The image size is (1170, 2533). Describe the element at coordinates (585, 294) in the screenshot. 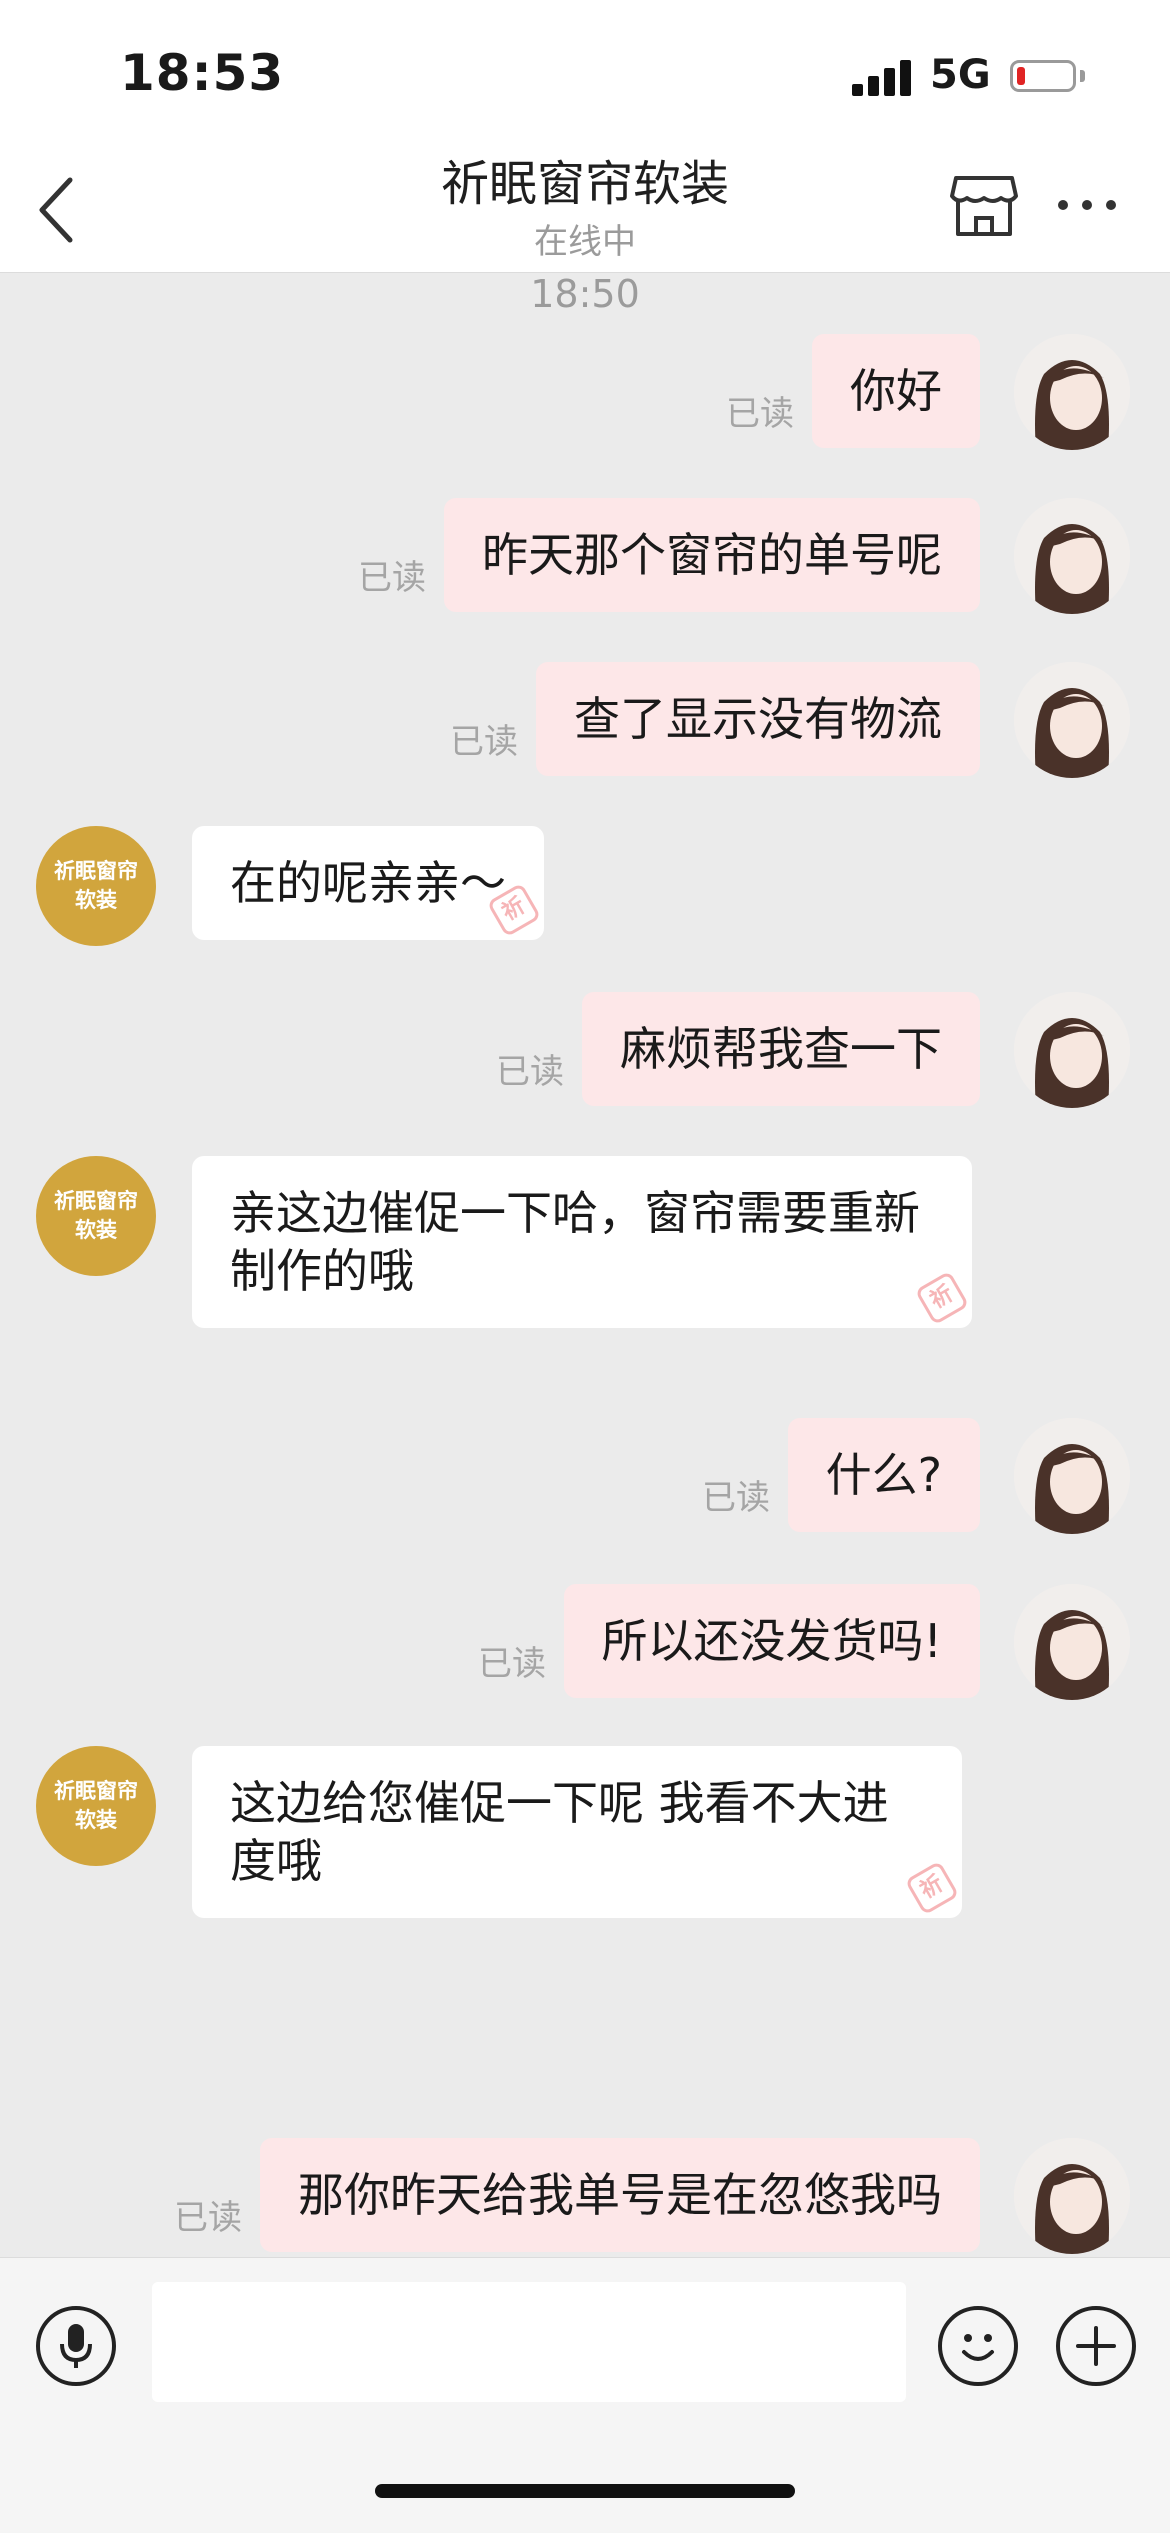

I see `message-timestamp: 18:50` at that location.